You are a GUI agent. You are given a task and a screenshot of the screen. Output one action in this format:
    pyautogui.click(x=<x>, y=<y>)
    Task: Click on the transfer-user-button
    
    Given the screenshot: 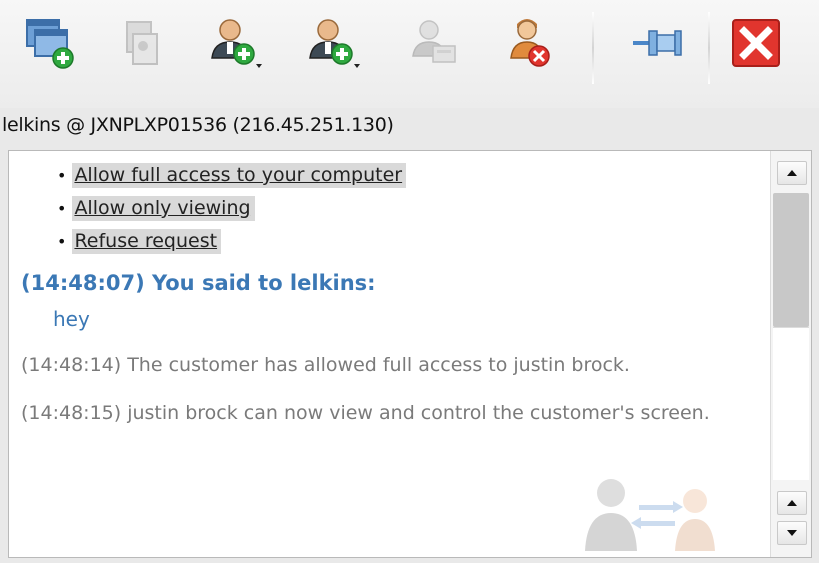 What is the action you would take?
    pyautogui.click(x=334, y=43)
    